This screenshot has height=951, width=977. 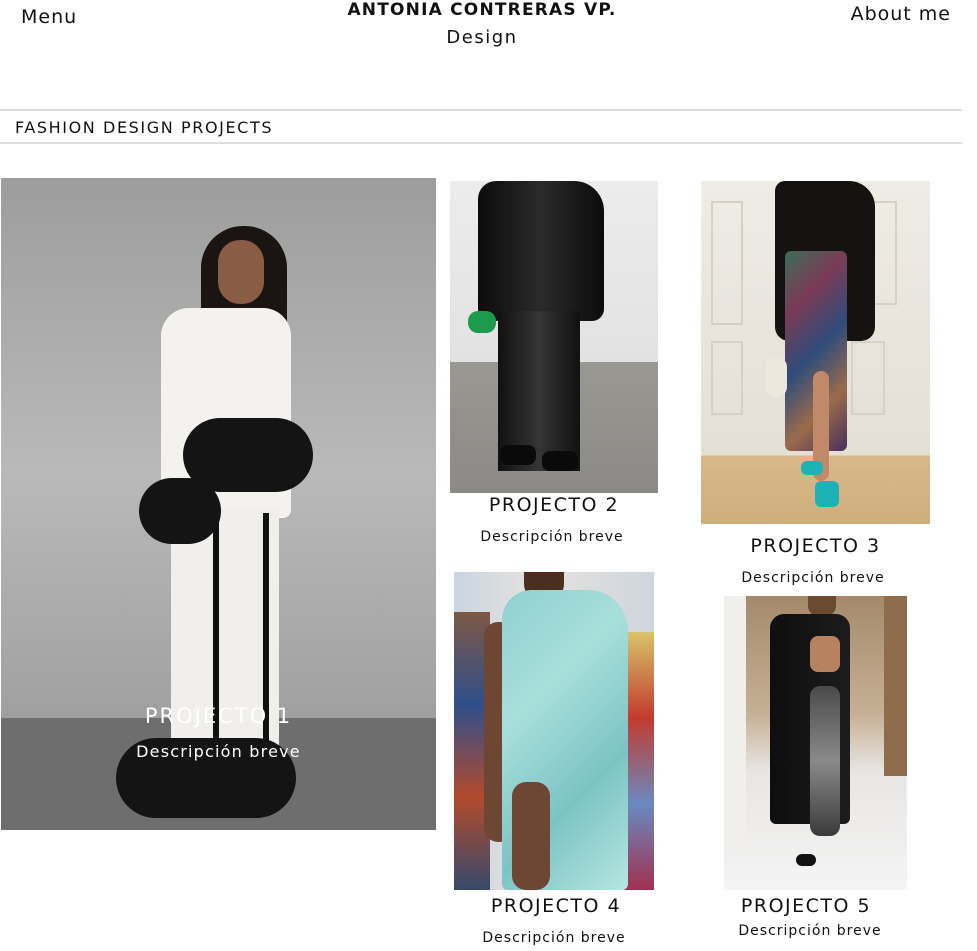 What do you see at coordinates (806, 906) in the screenshot?
I see `project-5-title: PROJECTO 5` at bounding box center [806, 906].